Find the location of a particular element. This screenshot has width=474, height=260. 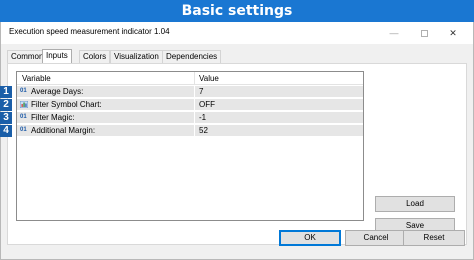

variable-name: Average Days: is located at coordinates (57, 91).